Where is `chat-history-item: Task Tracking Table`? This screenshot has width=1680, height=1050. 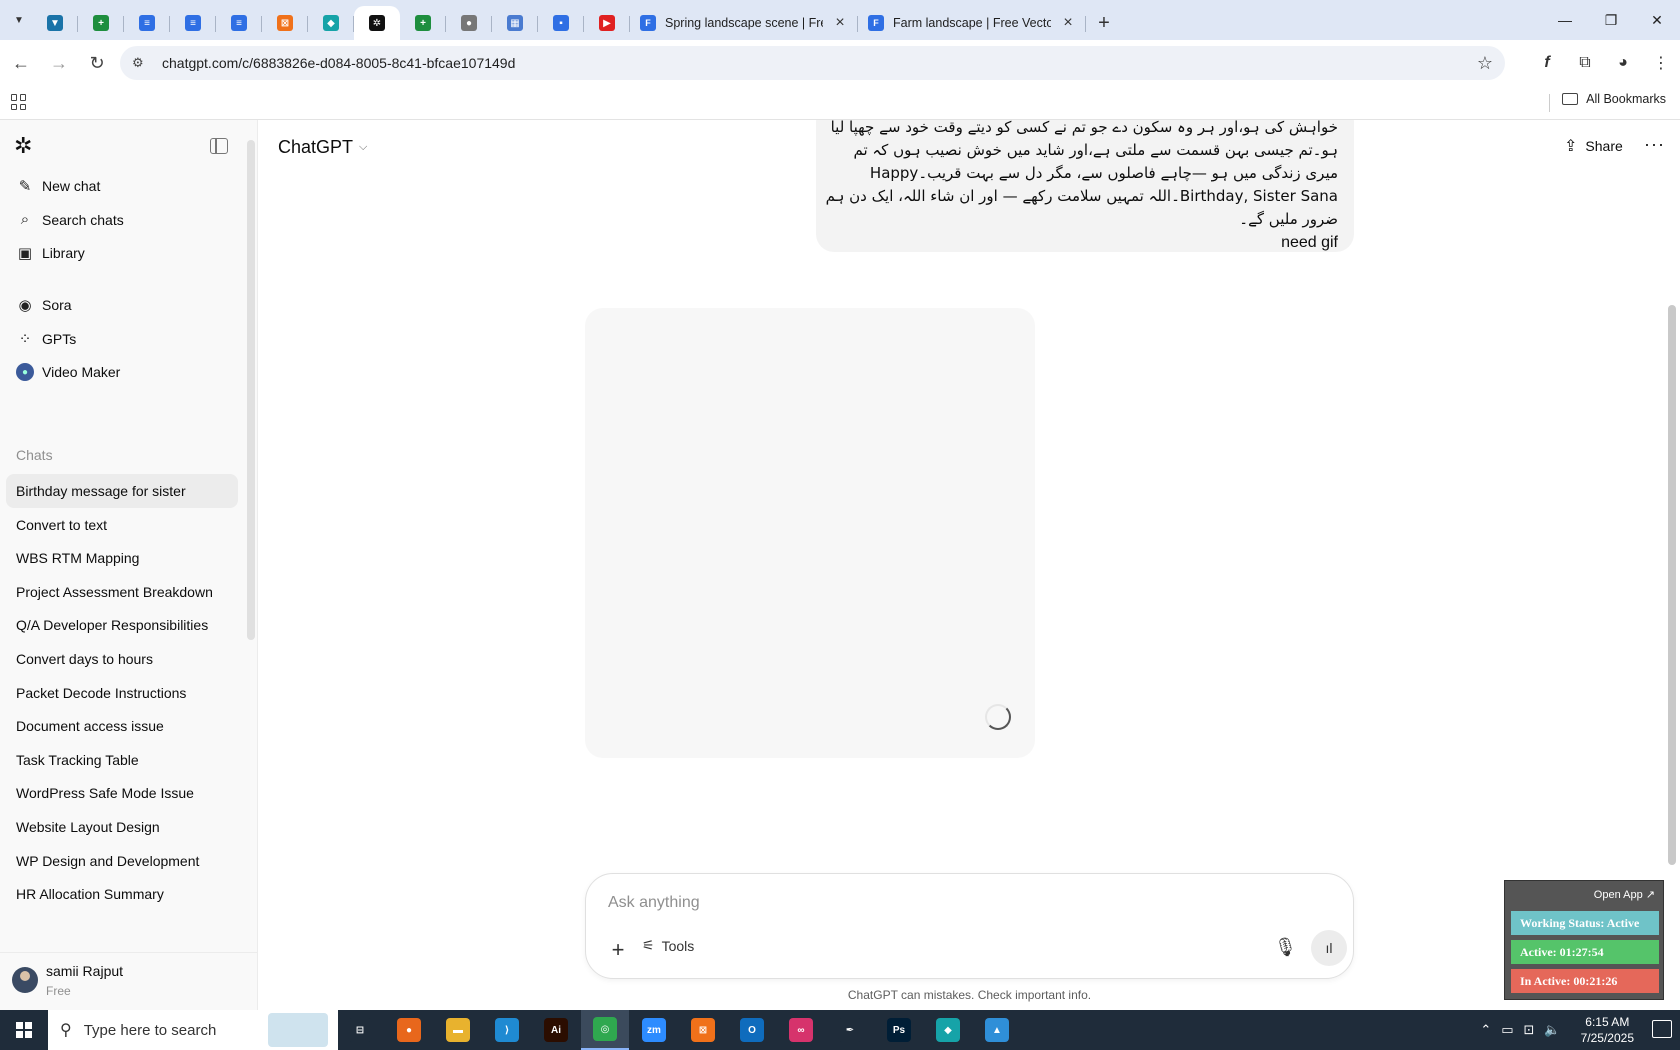 chat-history-item: Task Tracking Table is located at coordinates (122, 760).